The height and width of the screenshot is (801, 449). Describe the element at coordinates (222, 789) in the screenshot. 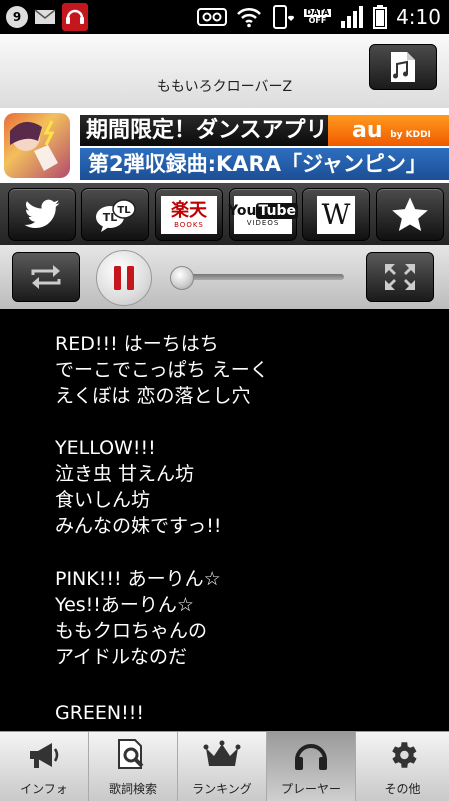

I see `tab-label: ランキング` at that location.